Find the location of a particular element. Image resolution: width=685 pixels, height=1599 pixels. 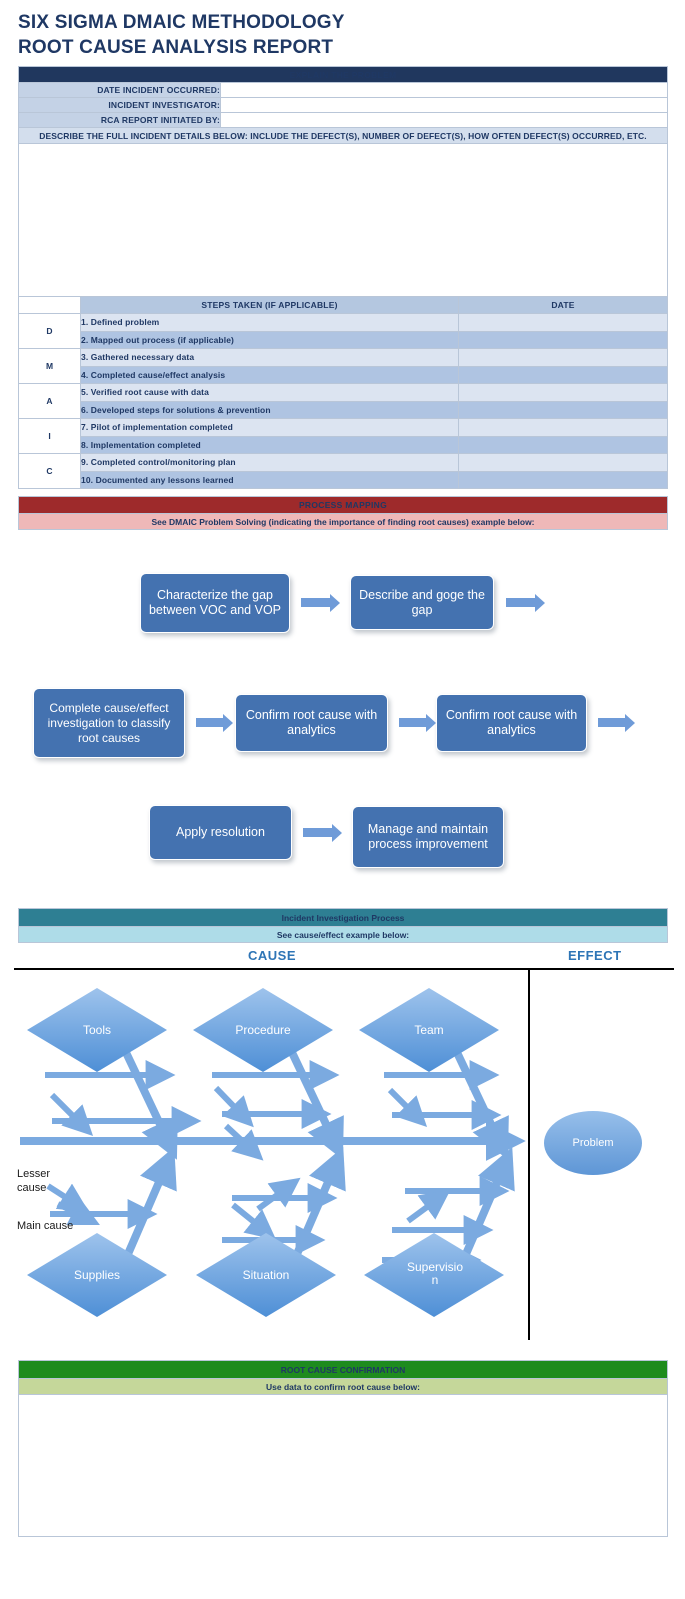

explain-header: EXPLAIN THE PROBLEM is located at coordinates (343, 74).